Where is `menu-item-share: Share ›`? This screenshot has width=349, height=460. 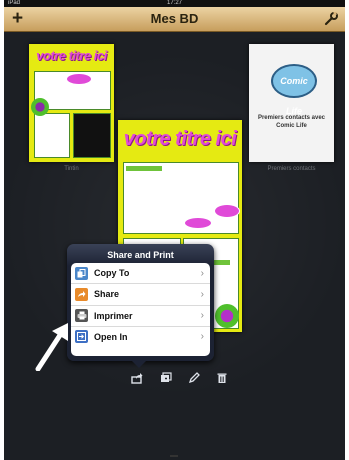
menu-item-share: Share › is located at coordinates (140, 295).